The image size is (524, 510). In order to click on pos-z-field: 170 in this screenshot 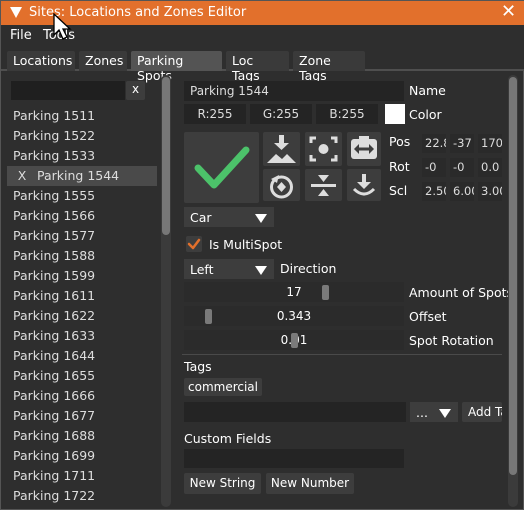, I will do `click(490, 143)`.